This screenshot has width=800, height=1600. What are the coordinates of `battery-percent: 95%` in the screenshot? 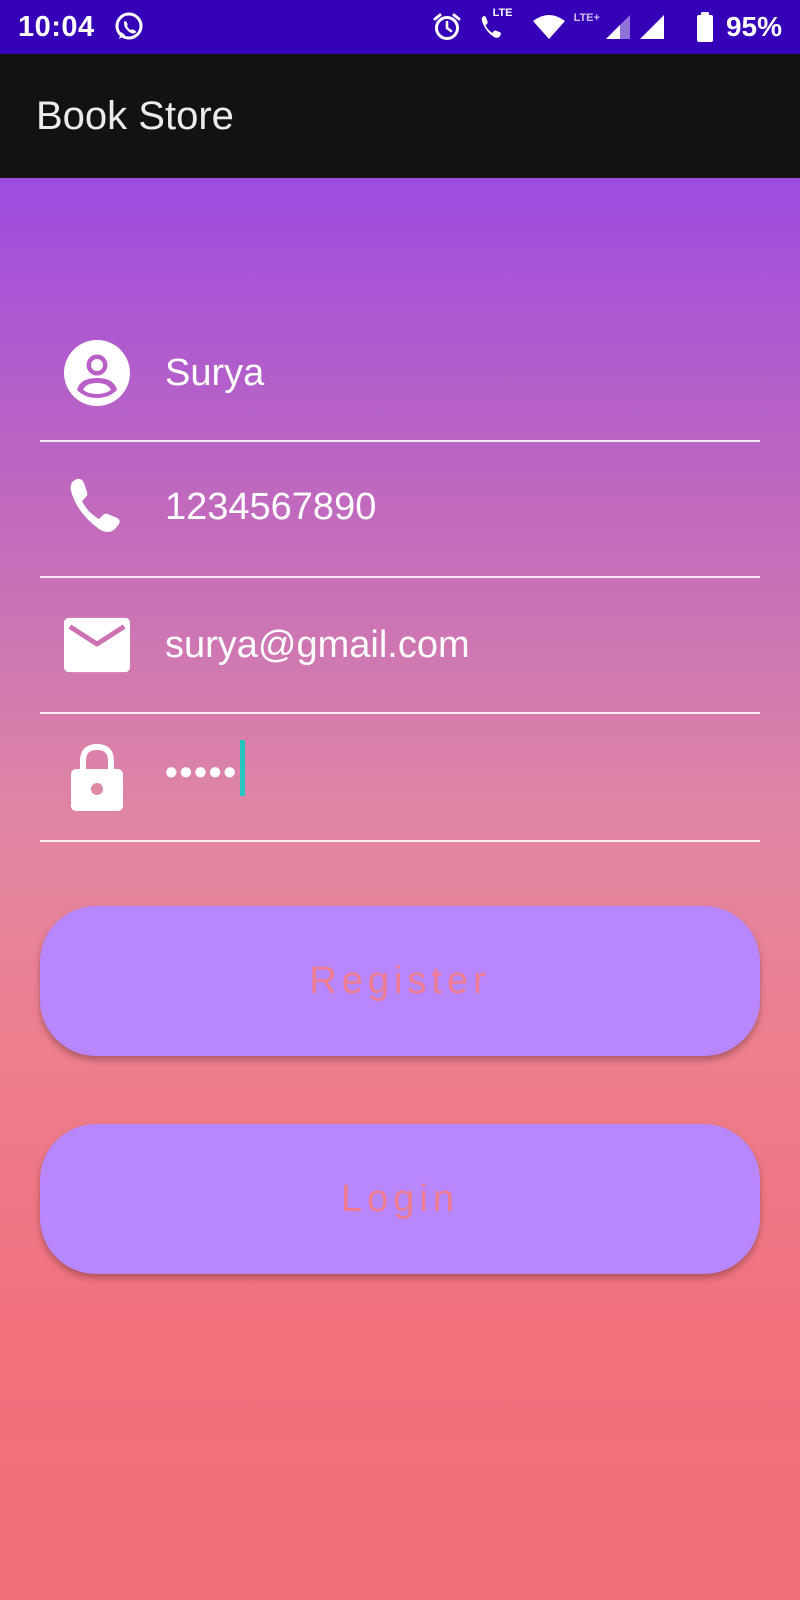 It's located at (753, 26).